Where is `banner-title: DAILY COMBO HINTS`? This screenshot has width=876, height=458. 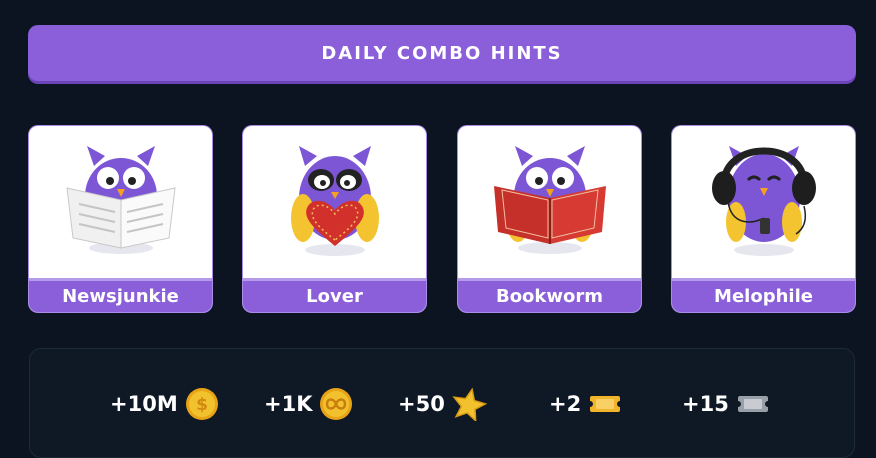 banner-title: DAILY COMBO HINTS is located at coordinates (442, 53).